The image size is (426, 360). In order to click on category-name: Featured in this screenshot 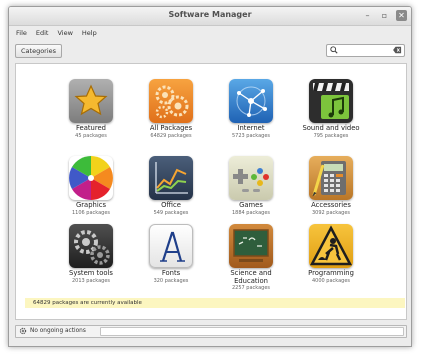, I will do `click(91, 128)`.